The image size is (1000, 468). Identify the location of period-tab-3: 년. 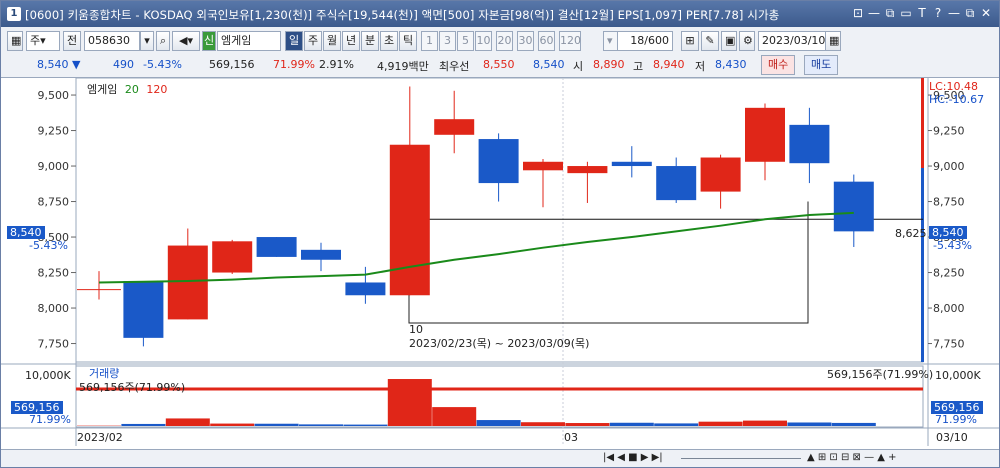
(351, 41).